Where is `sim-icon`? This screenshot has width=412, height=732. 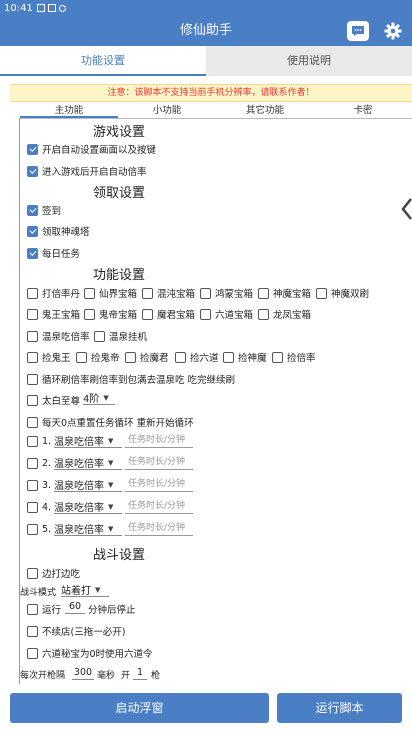
sim-icon is located at coordinates (51, 8).